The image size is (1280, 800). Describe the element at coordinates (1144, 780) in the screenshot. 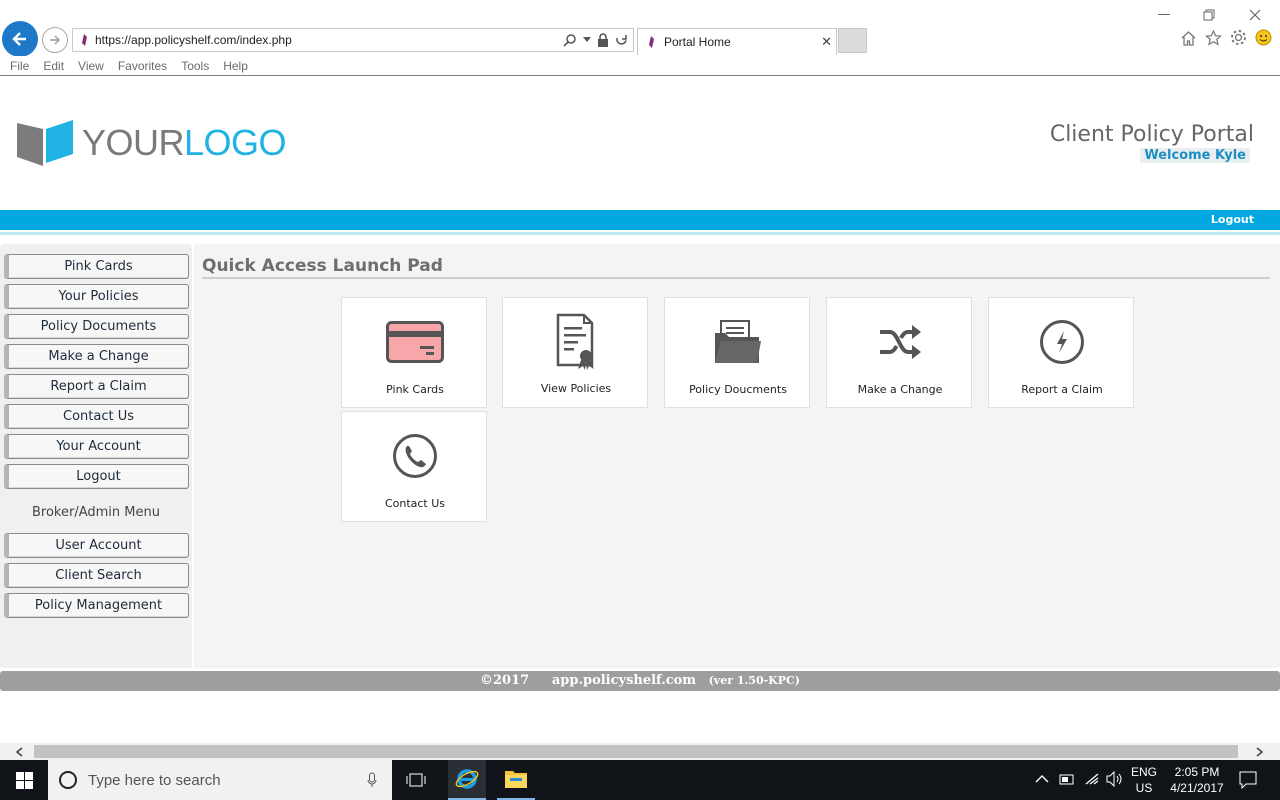

I see `language-indicator: ENG US` at that location.